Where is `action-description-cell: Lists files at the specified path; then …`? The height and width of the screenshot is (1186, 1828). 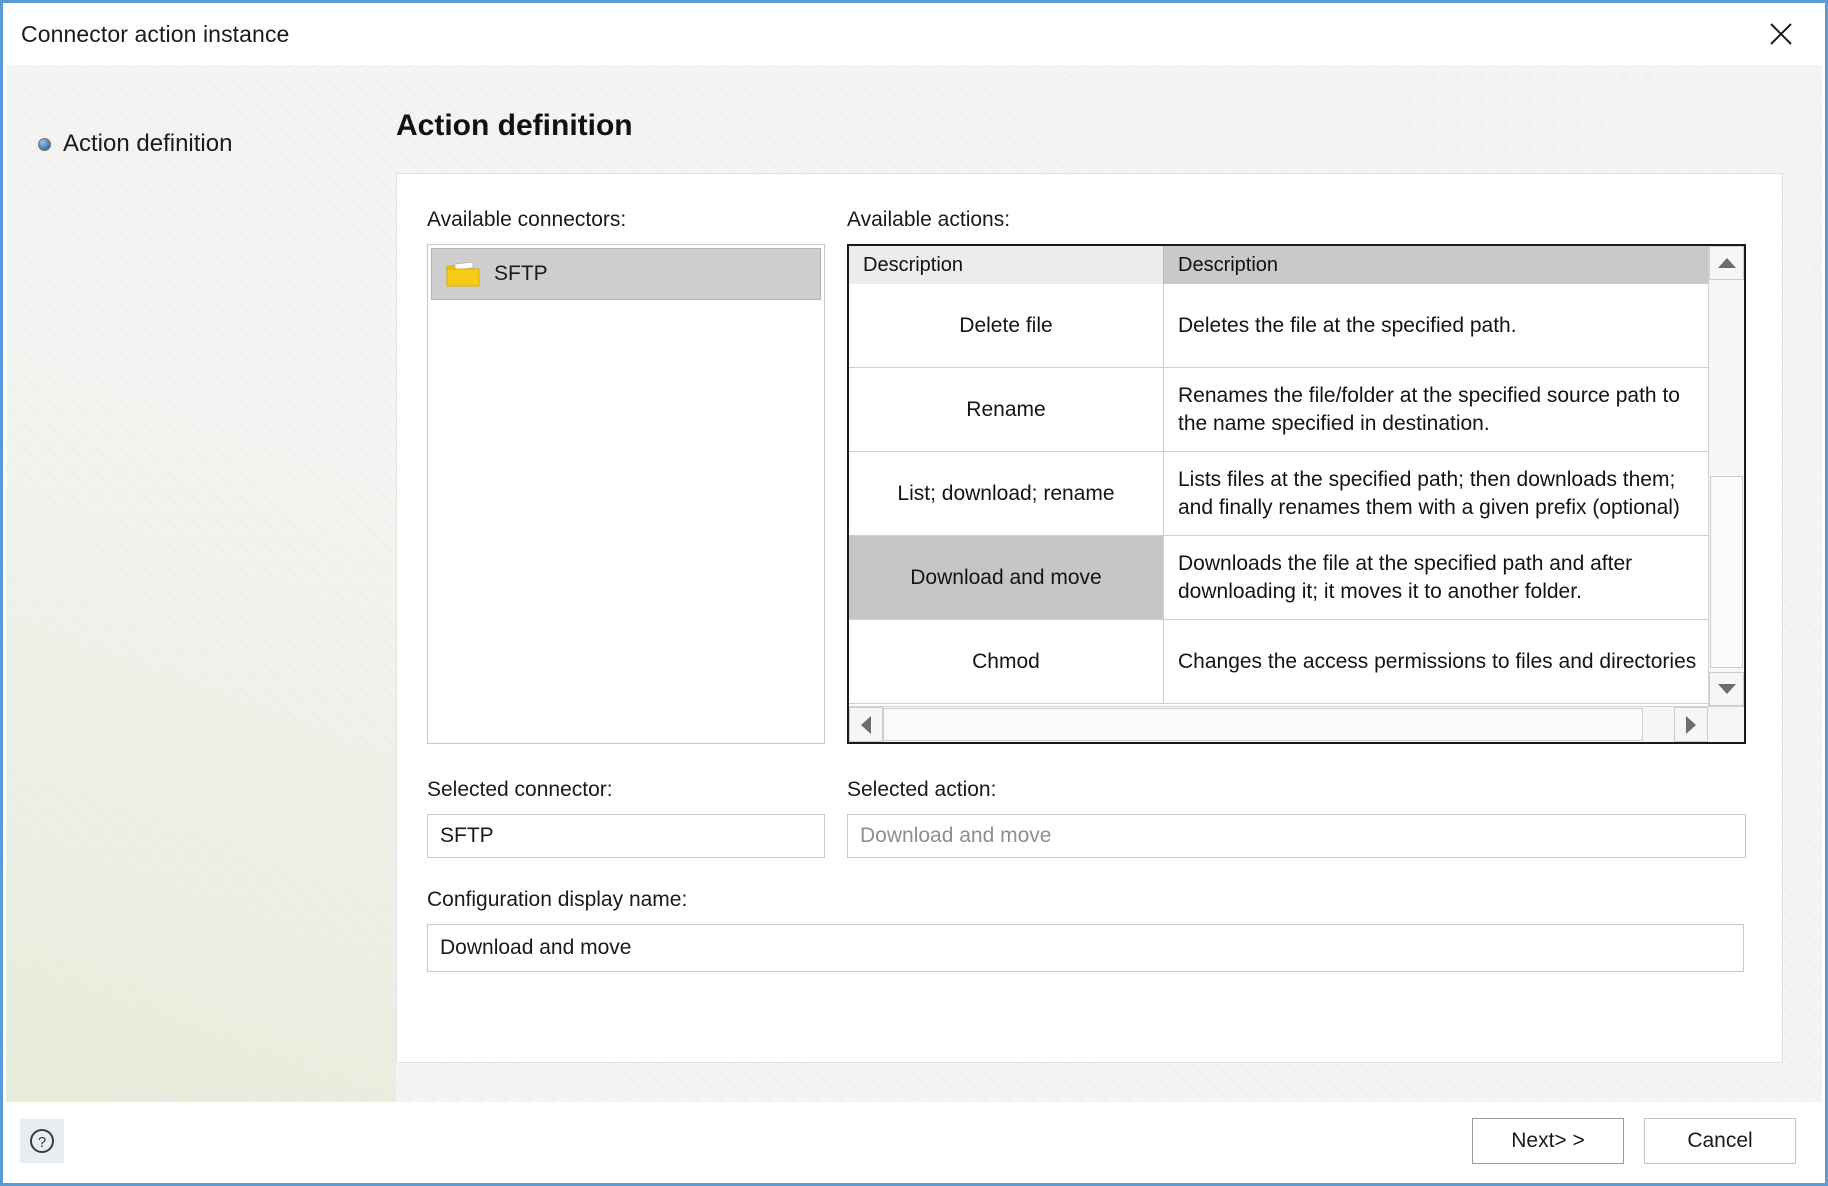
action-description-cell: Lists files at the specified path; then … is located at coordinates (1435, 493).